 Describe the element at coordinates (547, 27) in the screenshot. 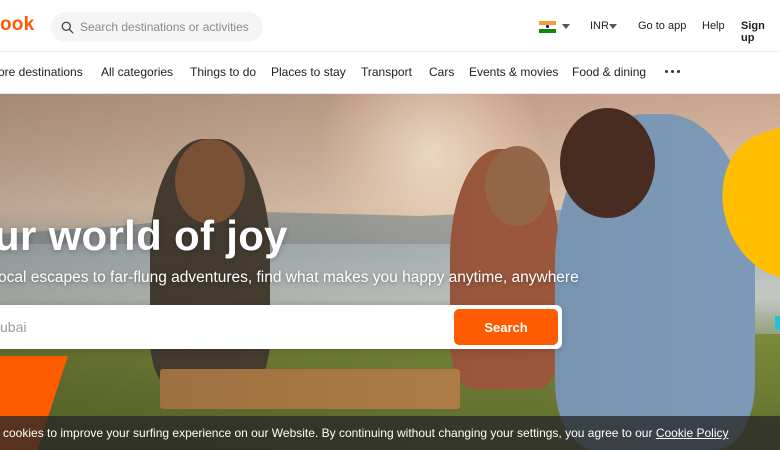

I see `india-flag-icon` at that location.